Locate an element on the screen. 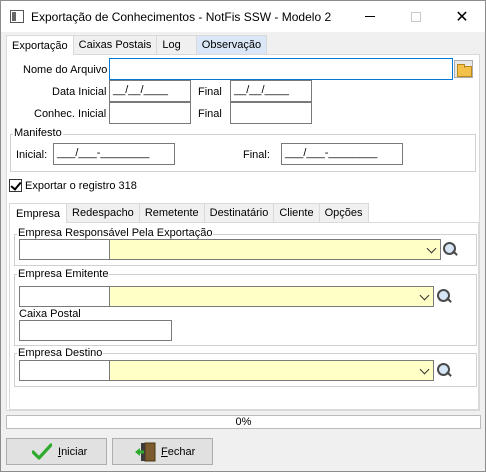 Image resolution: width=486 pixels, height=472 pixels. maximize-icon is located at coordinates (416, 16).